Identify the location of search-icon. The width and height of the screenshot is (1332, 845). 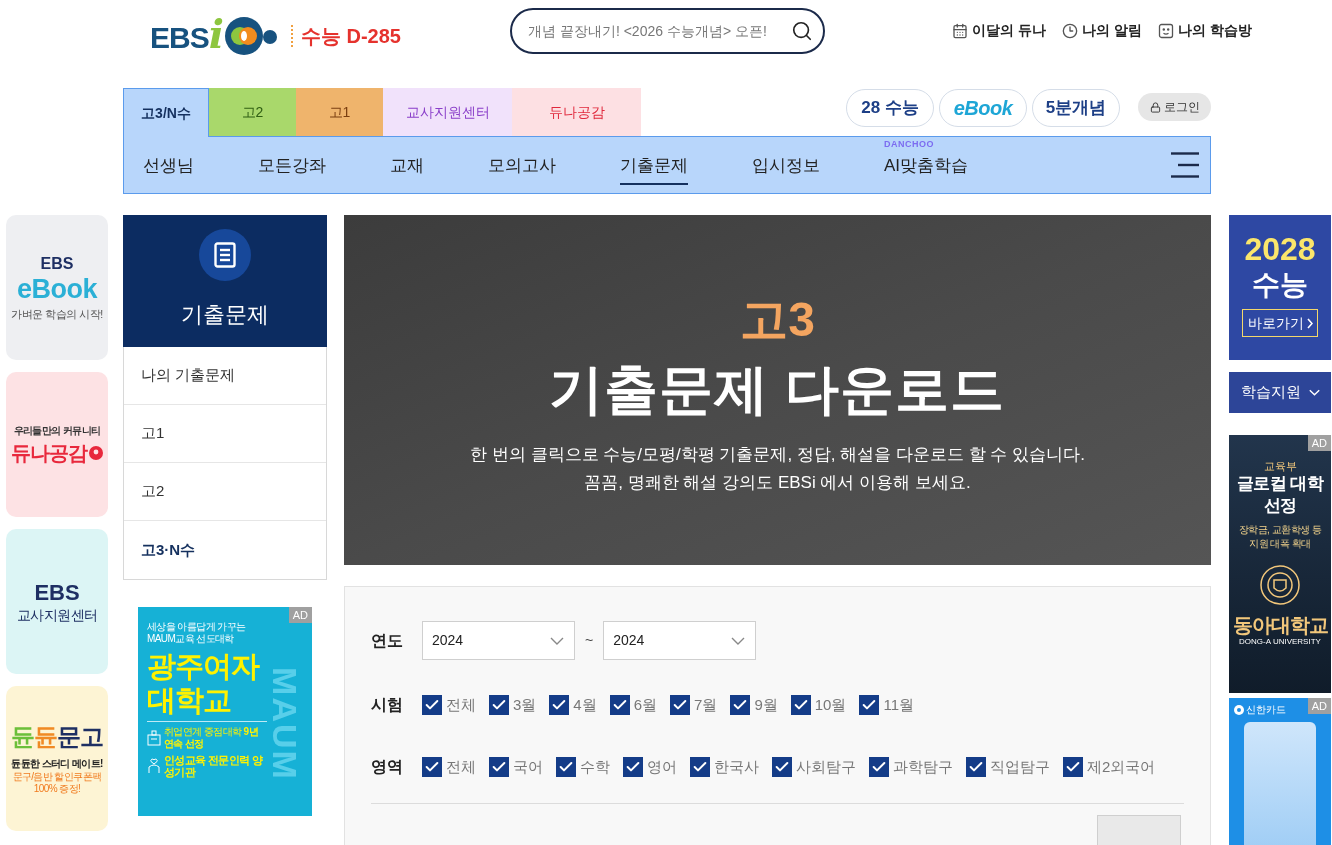
(802, 31).